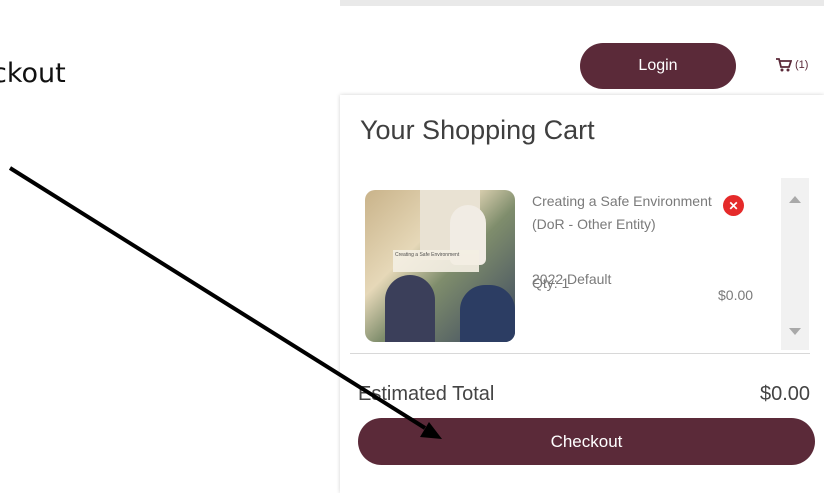  I want to click on estimated-total-label: Estimated Total, so click(426, 394).